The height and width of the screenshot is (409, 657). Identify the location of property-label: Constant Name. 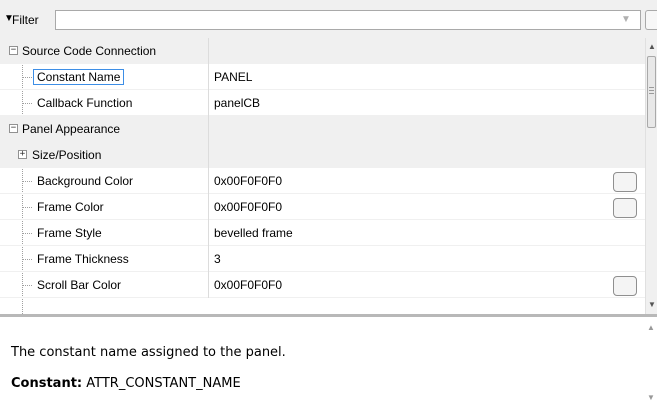
(79, 77).